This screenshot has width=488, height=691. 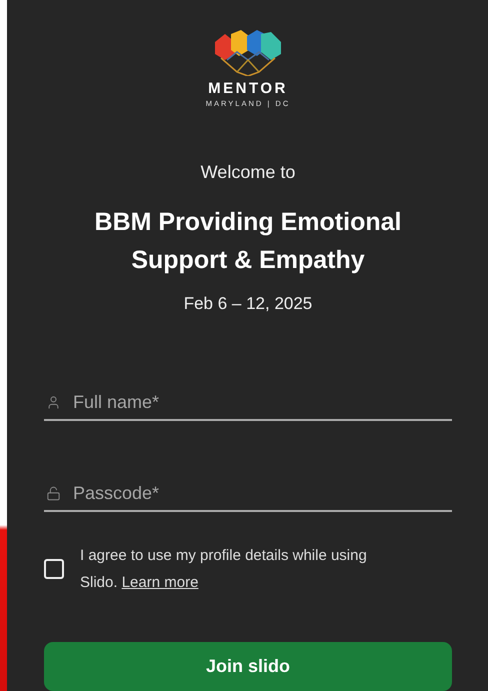 I want to click on event-date: Feb 6 – 12, 2025, so click(x=248, y=304).